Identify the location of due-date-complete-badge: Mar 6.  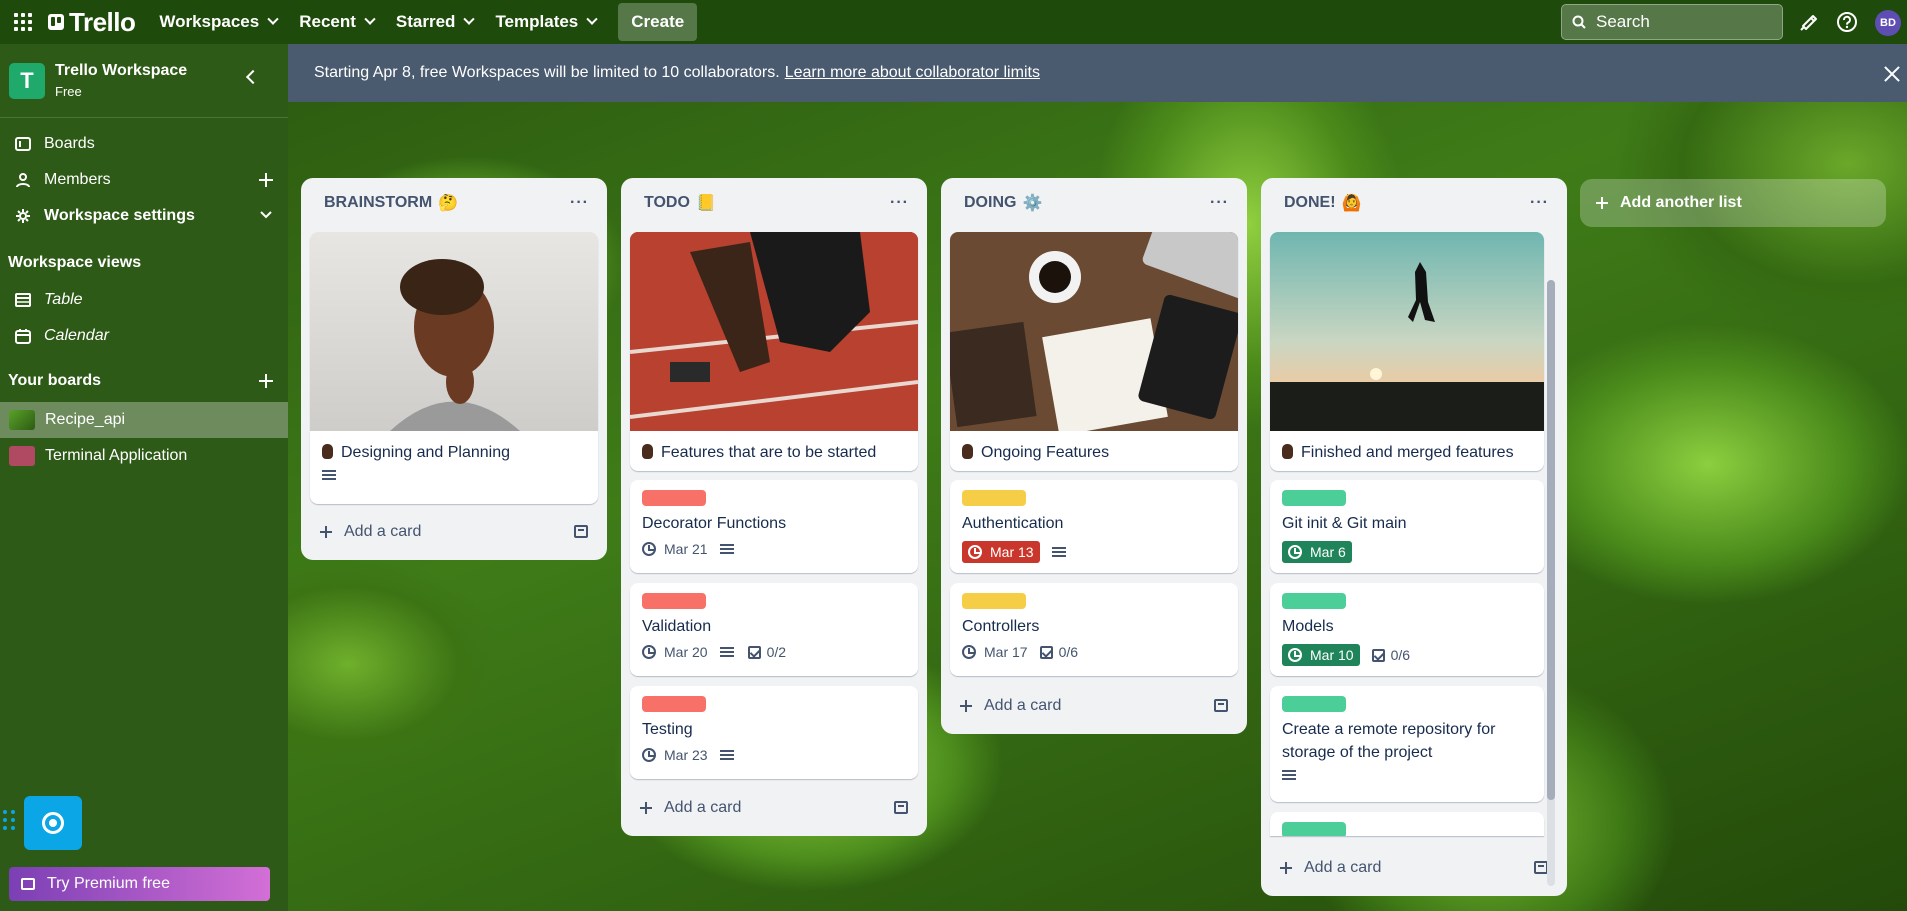
(1317, 552).